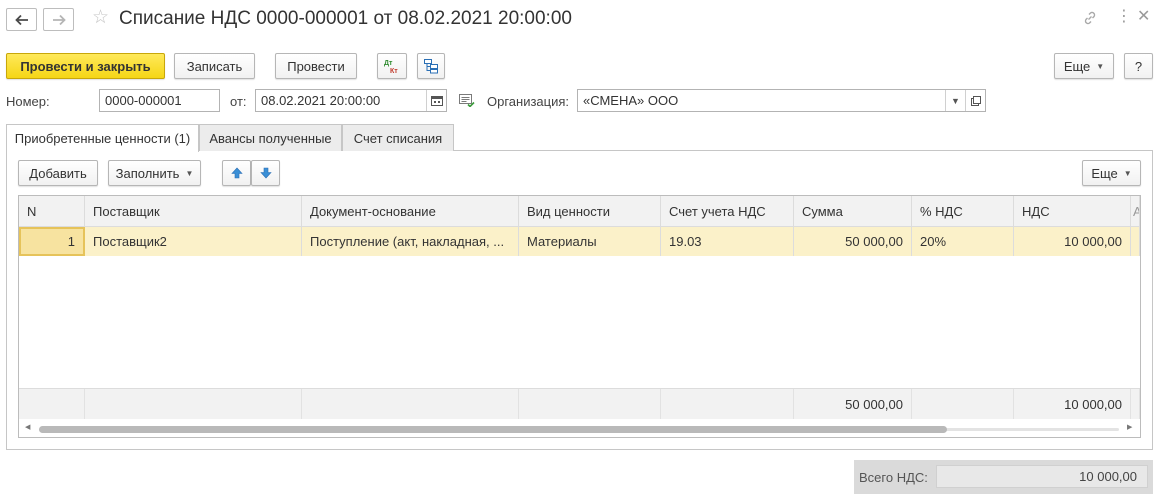  I want to click on cell-value-type: Материалы, so click(590, 241).